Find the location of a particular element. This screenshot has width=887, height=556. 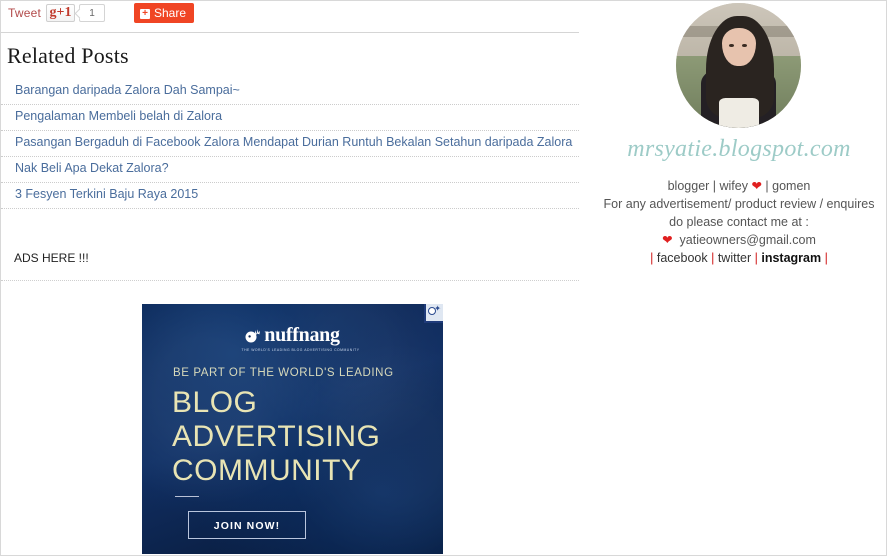

horizontal-divider is located at coordinates (290, 32).